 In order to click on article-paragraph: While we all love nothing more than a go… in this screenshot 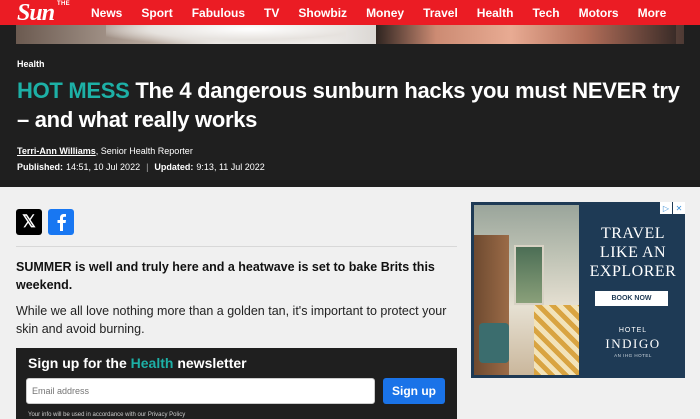, I will do `click(231, 320)`.